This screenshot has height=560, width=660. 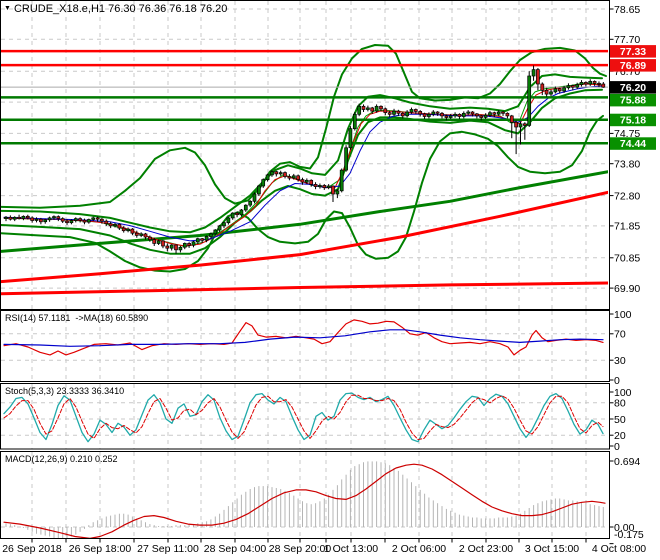 What do you see at coordinates (7, 8) in the screenshot?
I see `symbol-dropdown-icon: ▼` at bounding box center [7, 8].